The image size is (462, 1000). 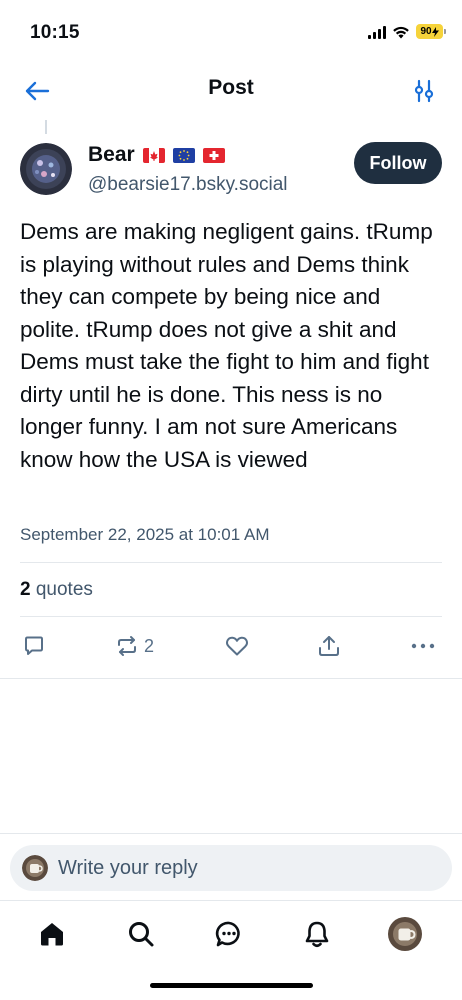 I want to click on thread-line, so click(x=46, y=127).